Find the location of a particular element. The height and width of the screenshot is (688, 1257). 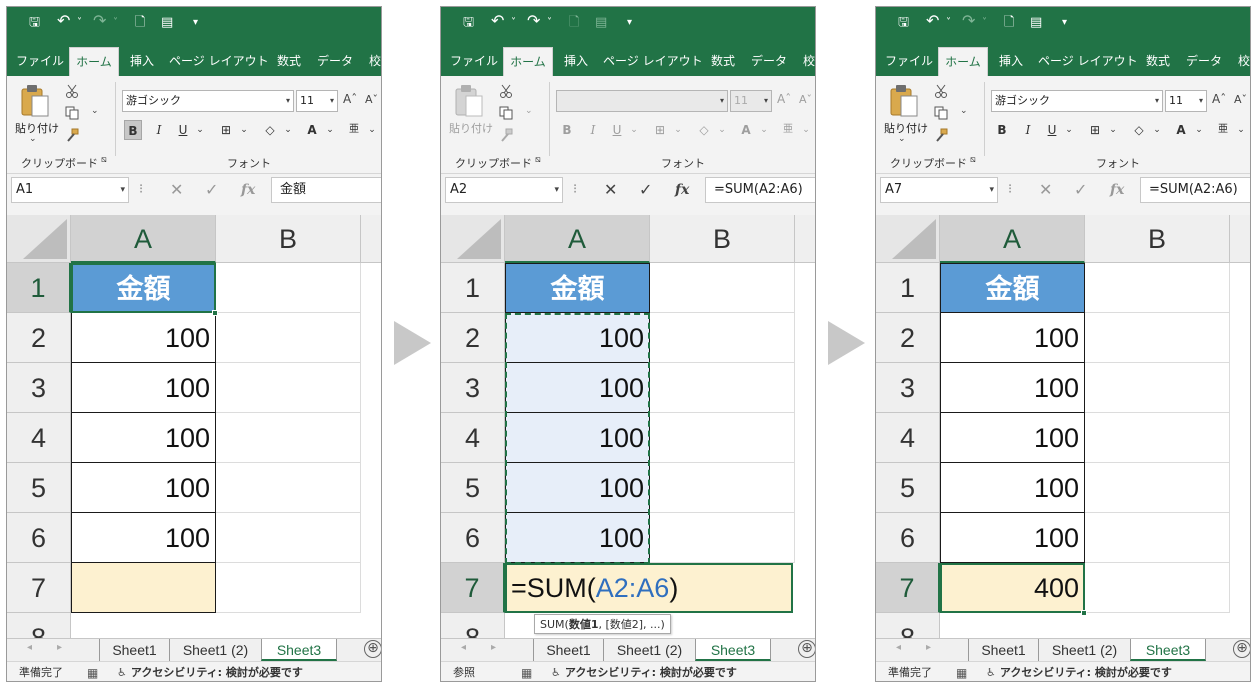

cell-a6: 100 is located at coordinates (577, 538).